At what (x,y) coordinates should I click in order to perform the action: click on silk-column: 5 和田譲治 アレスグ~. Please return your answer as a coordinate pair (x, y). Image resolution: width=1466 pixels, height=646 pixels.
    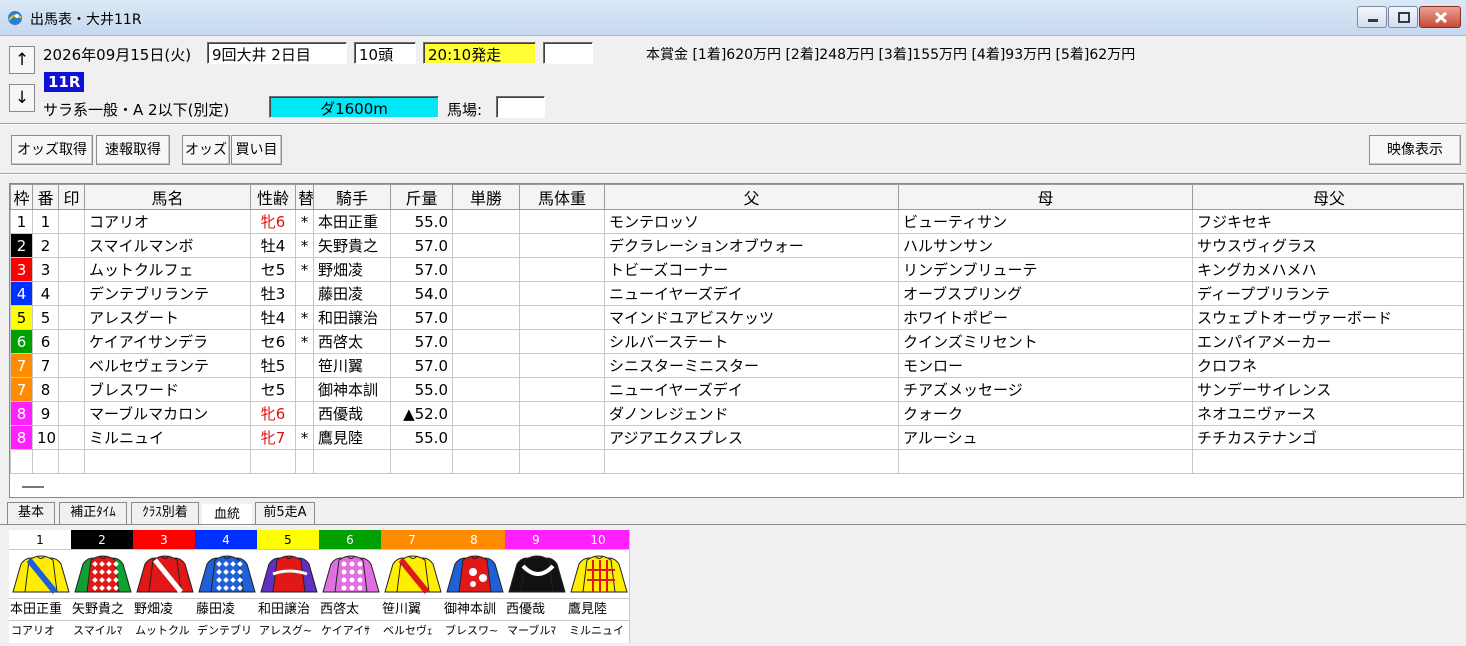
    Looking at the image, I should click on (288, 586).